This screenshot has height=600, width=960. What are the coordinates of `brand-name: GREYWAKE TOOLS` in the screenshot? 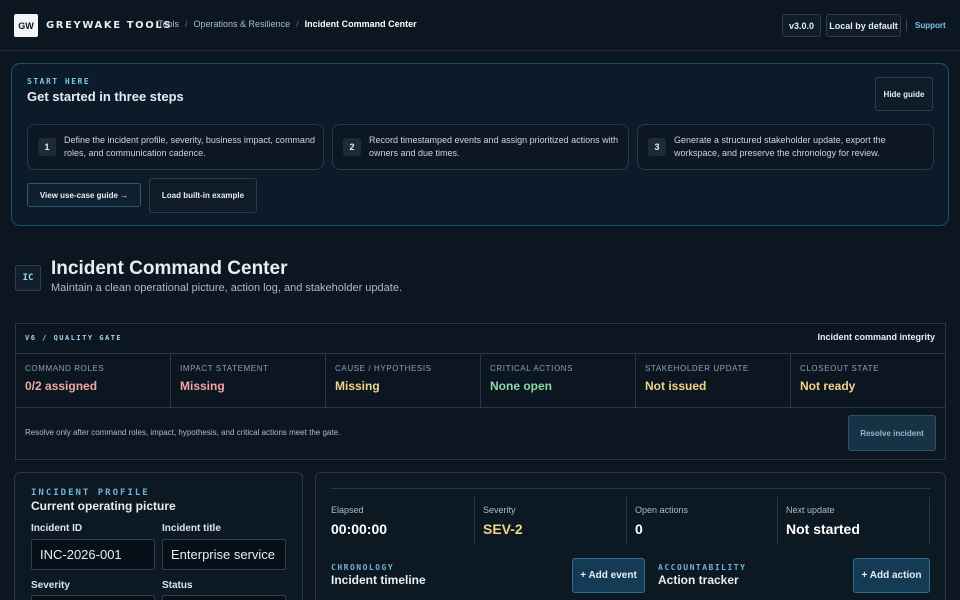 It's located at (109, 25).